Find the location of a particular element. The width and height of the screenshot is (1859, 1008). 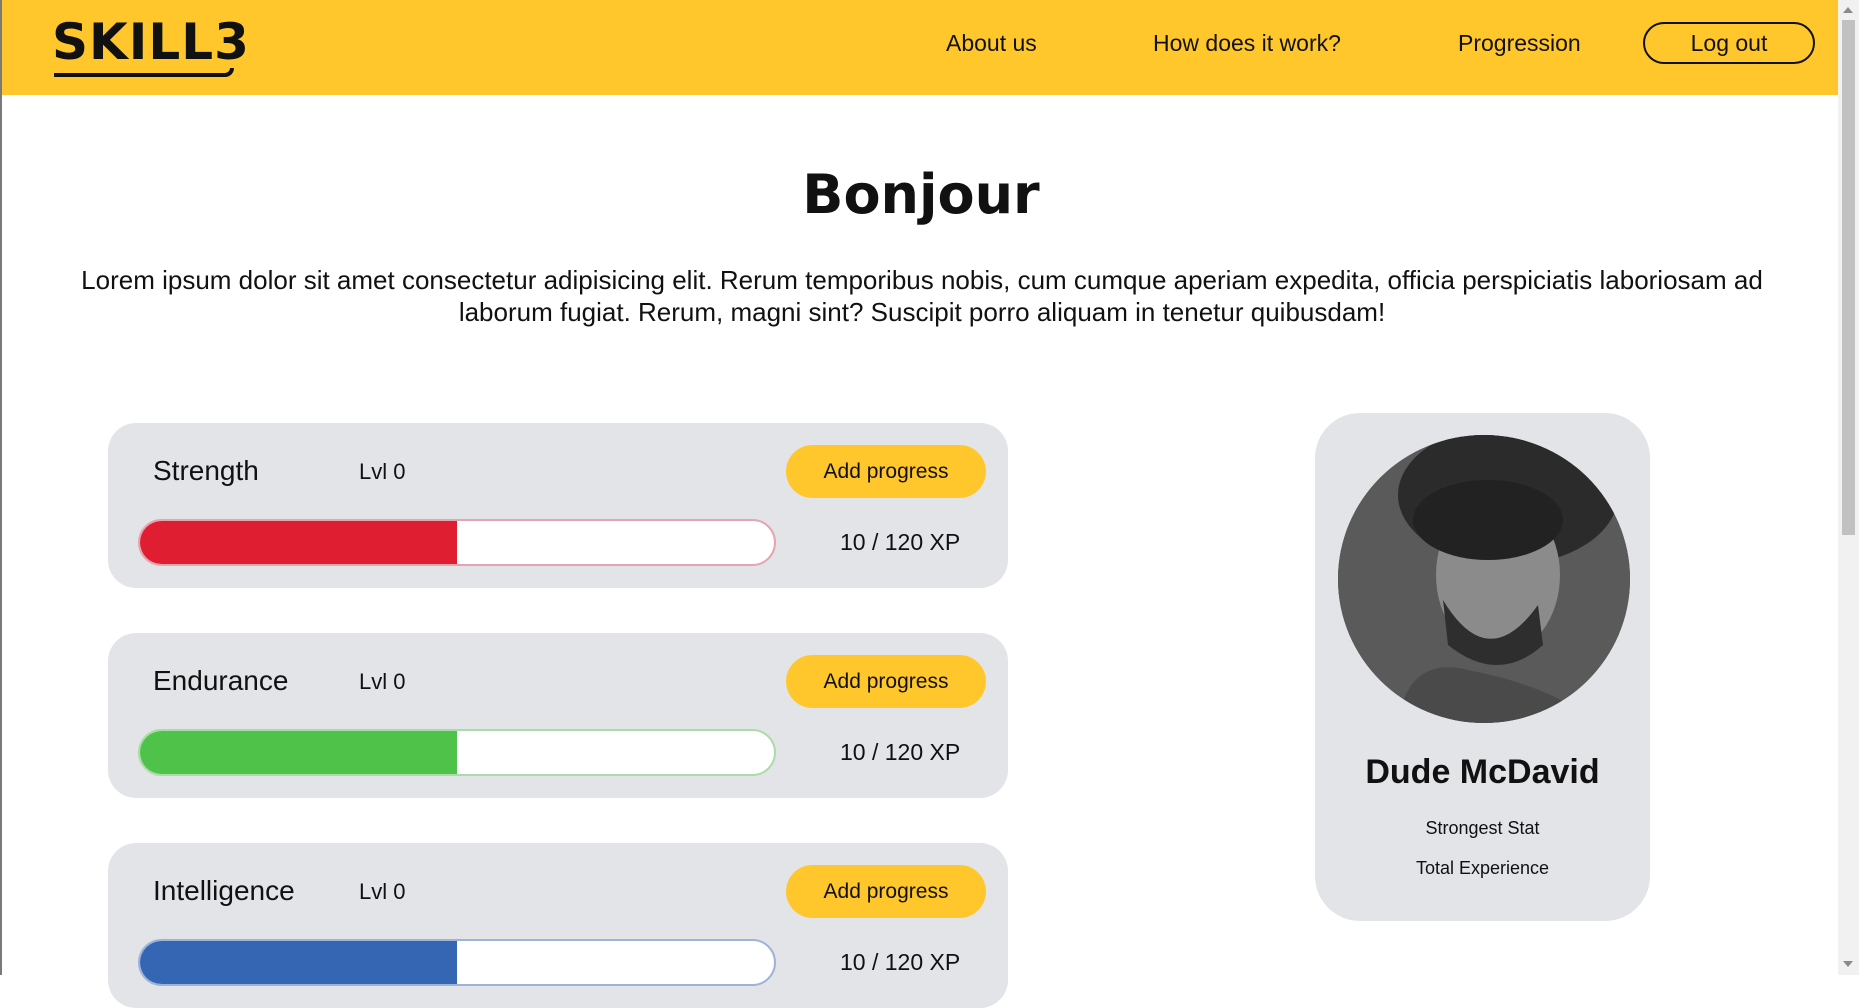

logo: SKILL3 is located at coordinates (150, 47).